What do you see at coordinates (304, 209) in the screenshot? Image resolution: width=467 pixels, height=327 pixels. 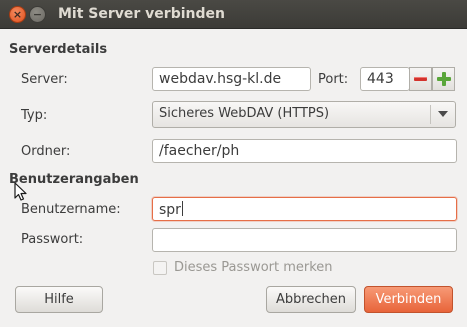 I see `username-input: spr` at bounding box center [304, 209].